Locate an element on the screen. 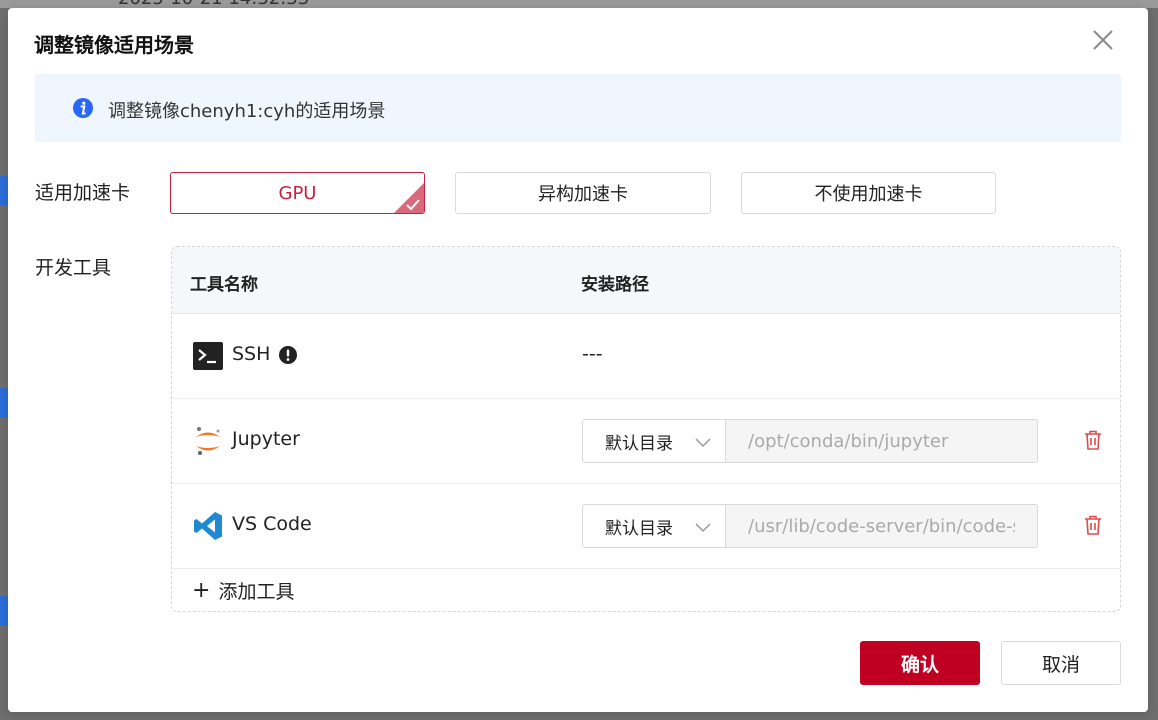 This screenshot has height=720, width=1158. close-icon is located at coordinates (1103, 40).